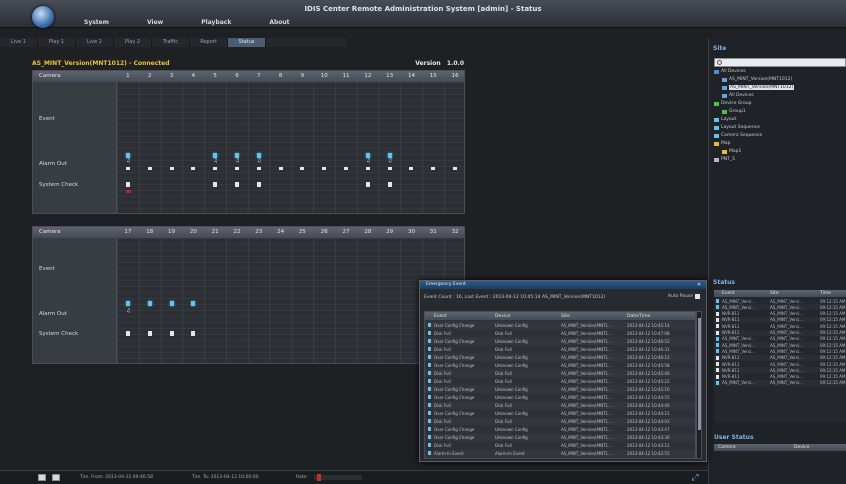 The height and width of the screenshot is (484, 846). What do you see at coordinates (279, 24) in the screenshot?
I see `menu-about: About` at bounding box center [279, 24].